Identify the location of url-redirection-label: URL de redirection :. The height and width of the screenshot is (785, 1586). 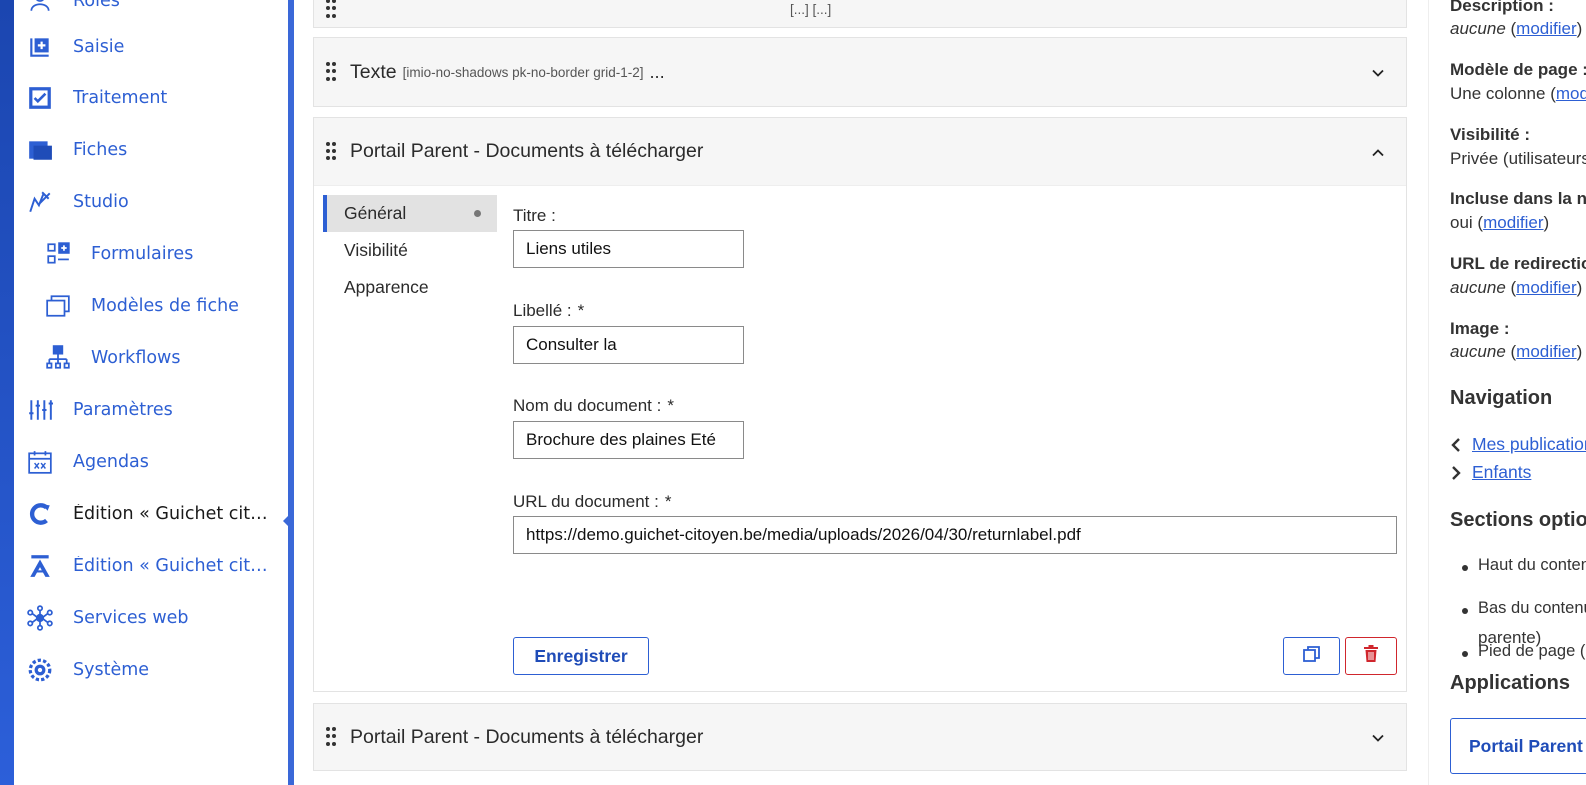
(1518, 263).